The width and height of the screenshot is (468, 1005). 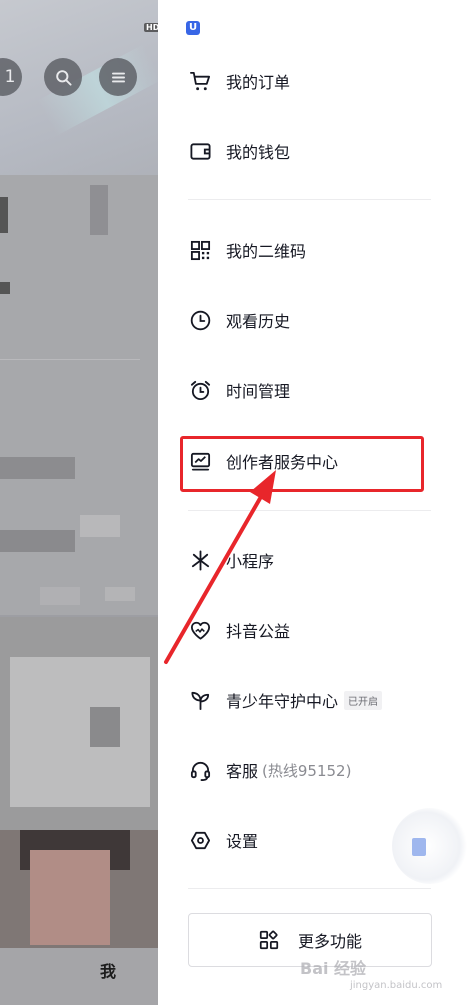 I want to click on search-button, so click(x=63, y=77).